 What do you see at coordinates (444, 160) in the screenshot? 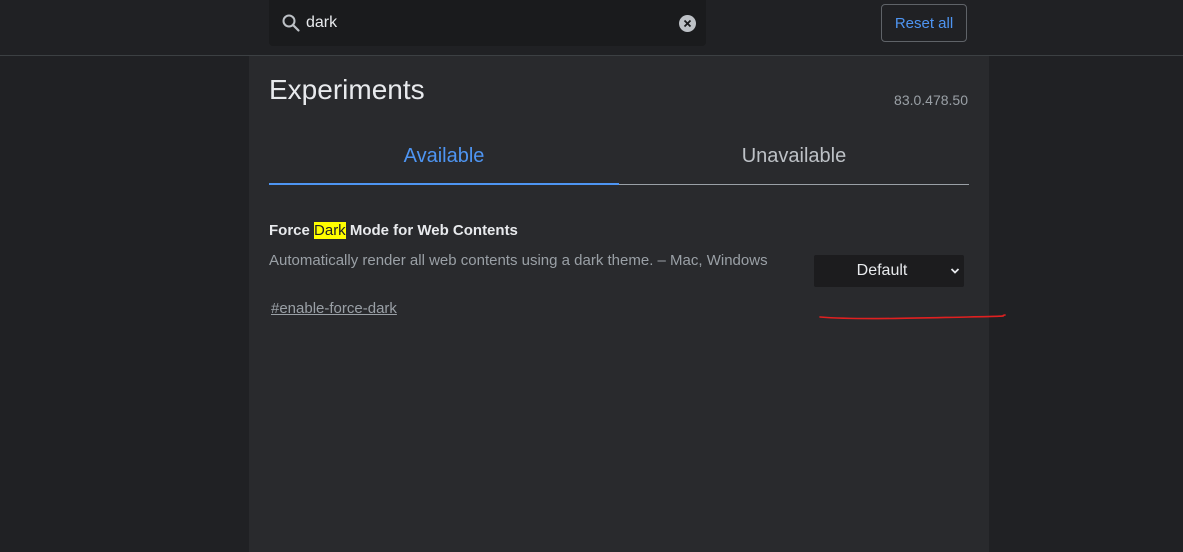
I see `tab-available: Available` at bounding box center [444, 160].